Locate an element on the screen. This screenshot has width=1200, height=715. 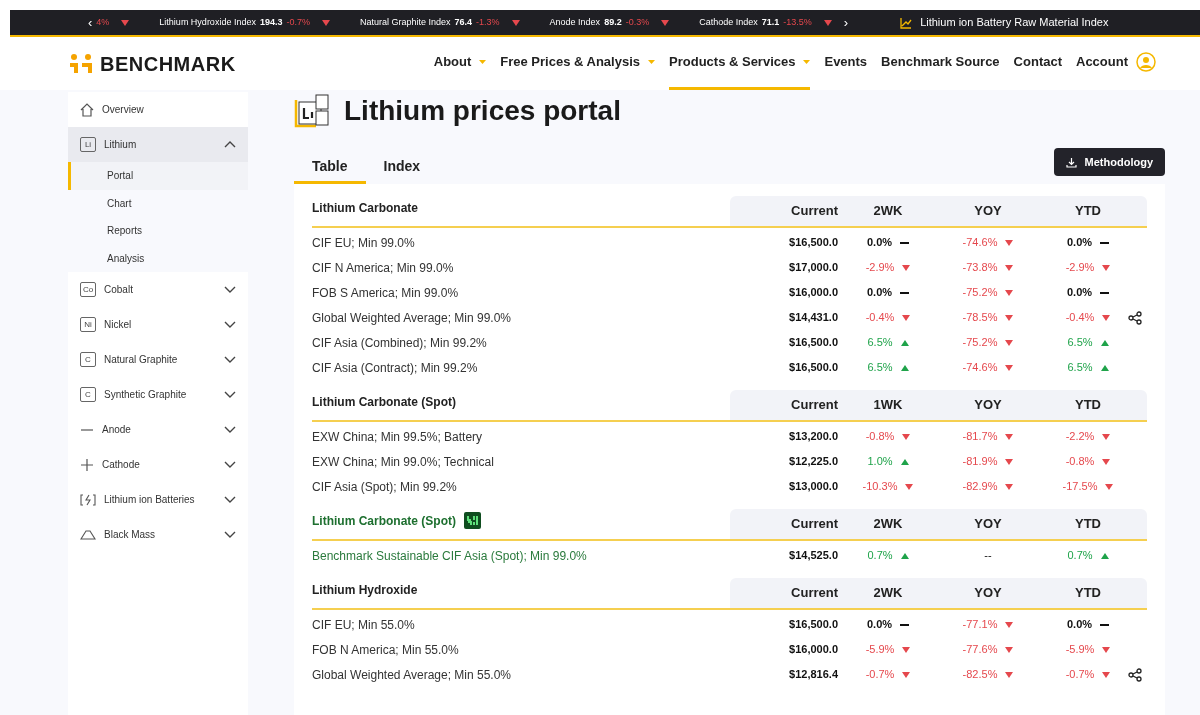
change-value: -78.5% is located at coordinates (980, 318).